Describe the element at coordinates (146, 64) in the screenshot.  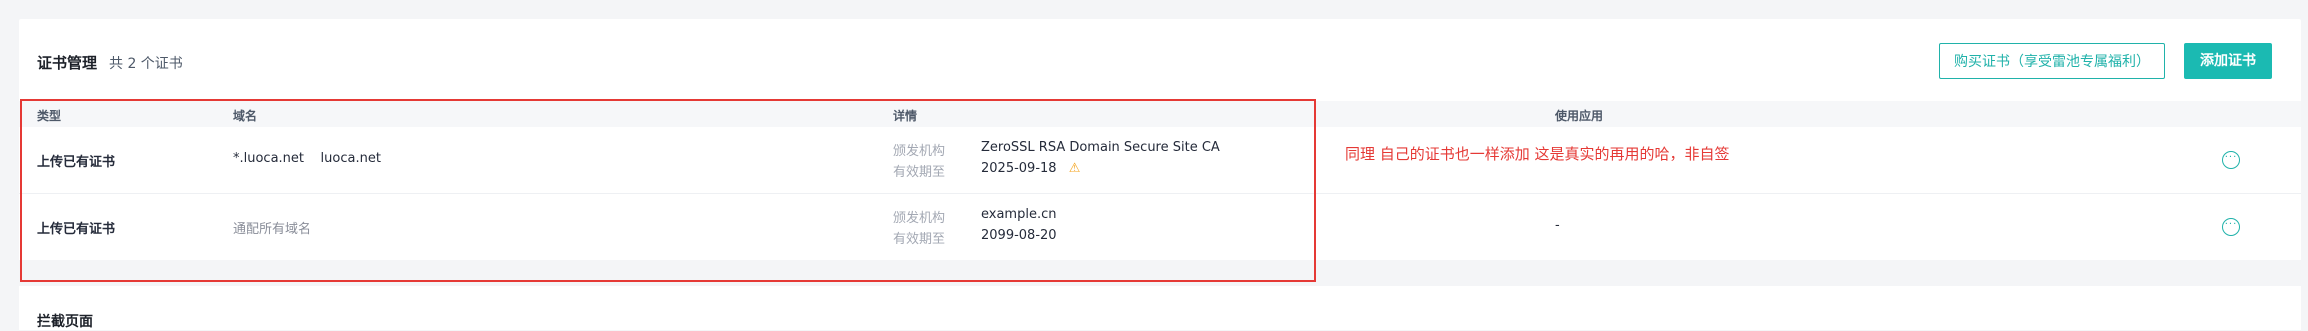
I see `certificate-count: 共 2 个证书` at that location.